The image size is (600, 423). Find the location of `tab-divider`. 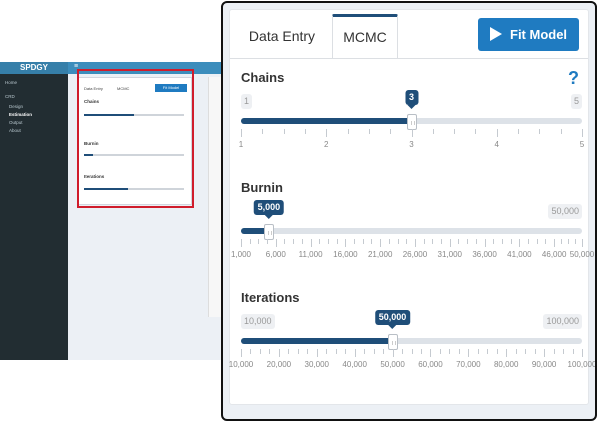

tab-divider is located at coordinates (409, 58).